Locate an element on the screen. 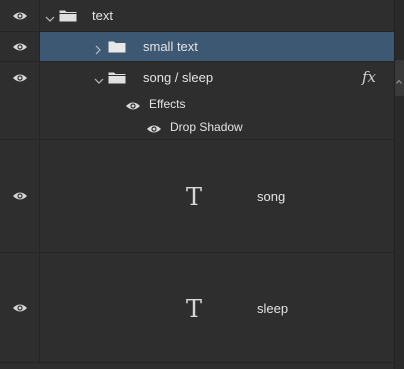  scrollbar-track is located at coordinates (399, 184).